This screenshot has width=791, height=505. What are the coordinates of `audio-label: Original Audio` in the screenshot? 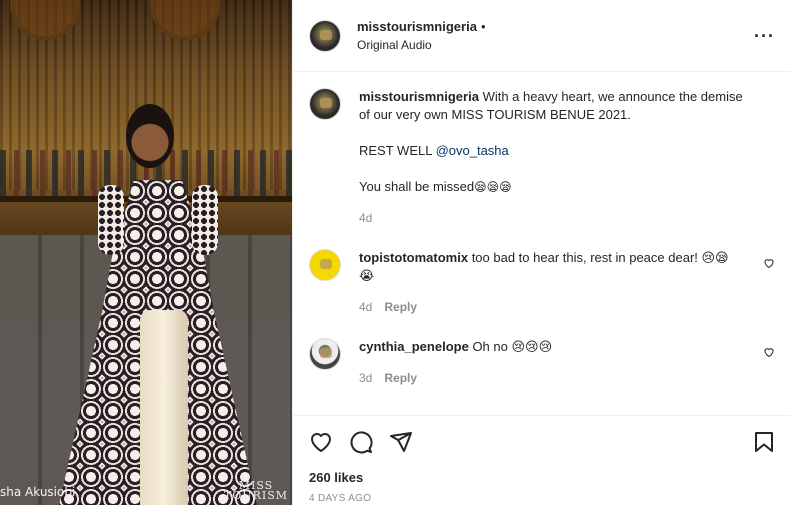 It's located at (421, 45).